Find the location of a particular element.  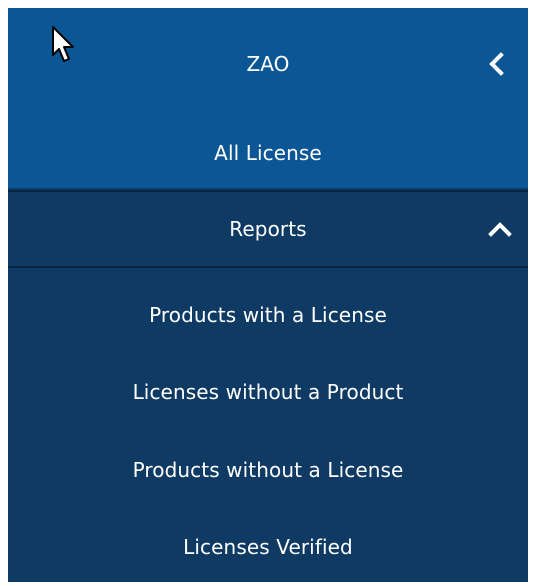

report-item-products-without-license: Products without a License is located at coordinates (268, 470).